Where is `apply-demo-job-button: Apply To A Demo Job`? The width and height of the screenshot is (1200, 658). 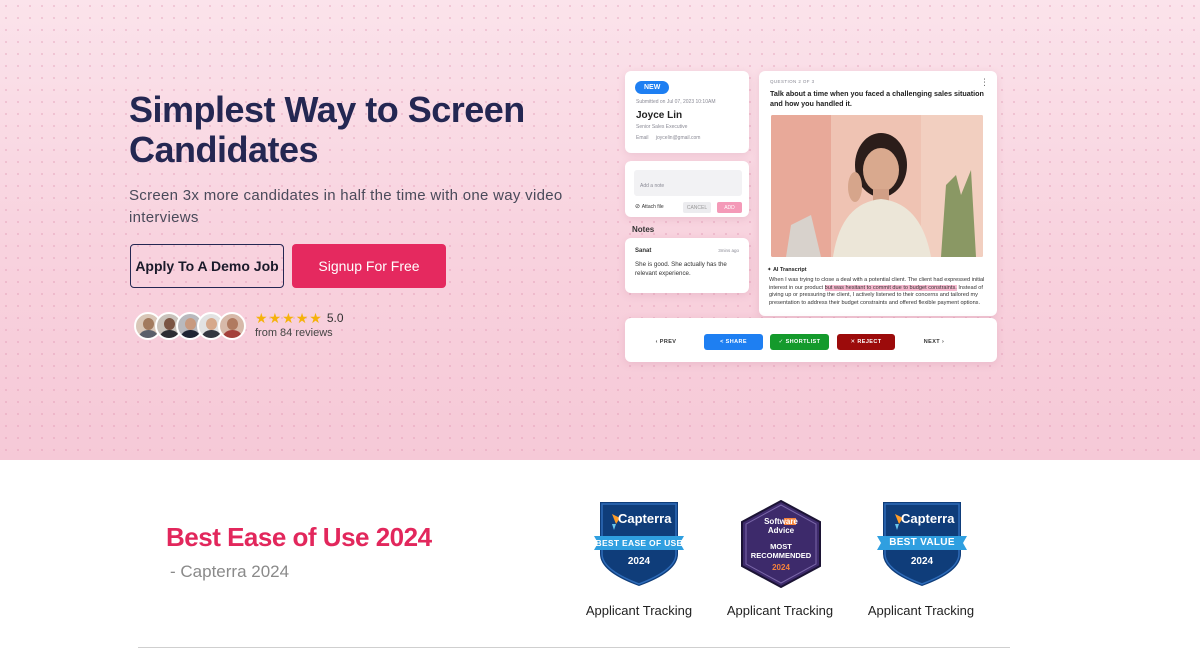 apply-demo-job-button: Apply To A Demo Job is located at coordinates (207, 266).